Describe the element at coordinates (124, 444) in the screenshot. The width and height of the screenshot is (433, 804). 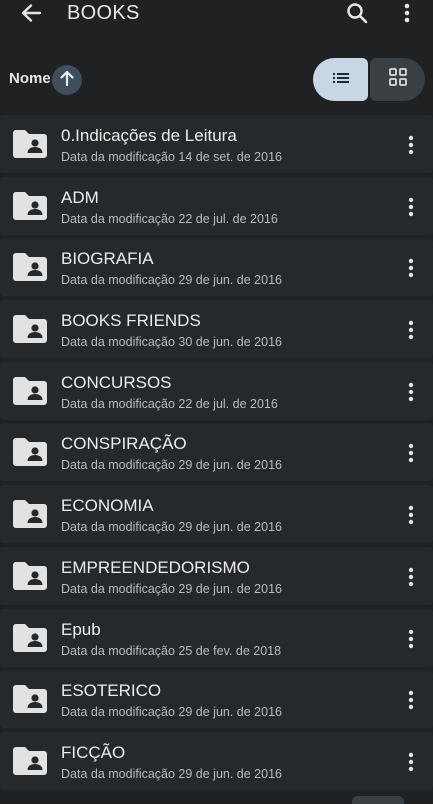
I see `folder-name: CONSPIRAÇÃO` at that location.